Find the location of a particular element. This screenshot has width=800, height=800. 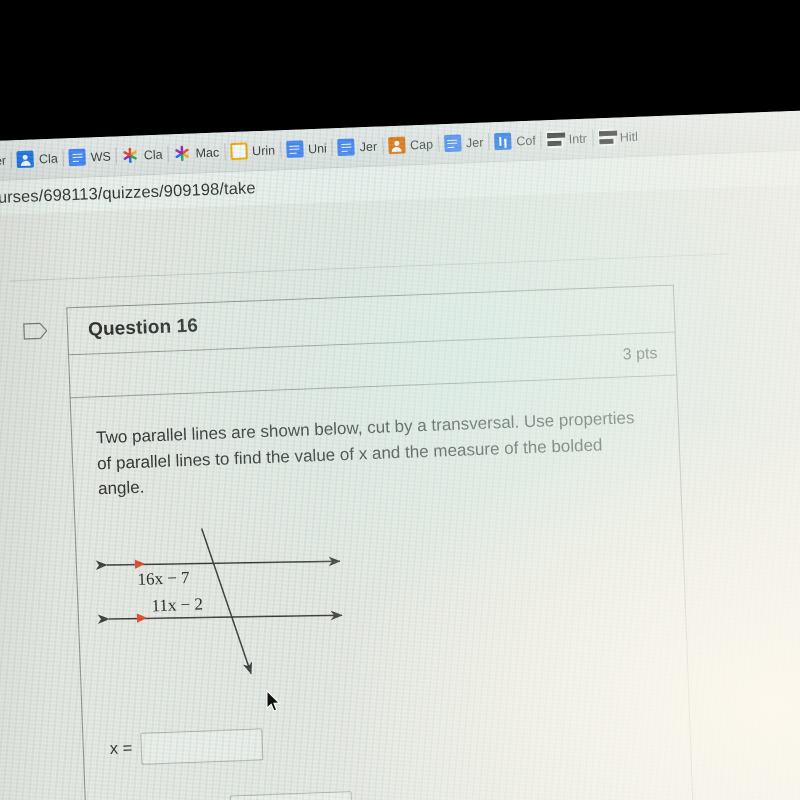

question-points: 3 pts is located at coordinates (640, 354).